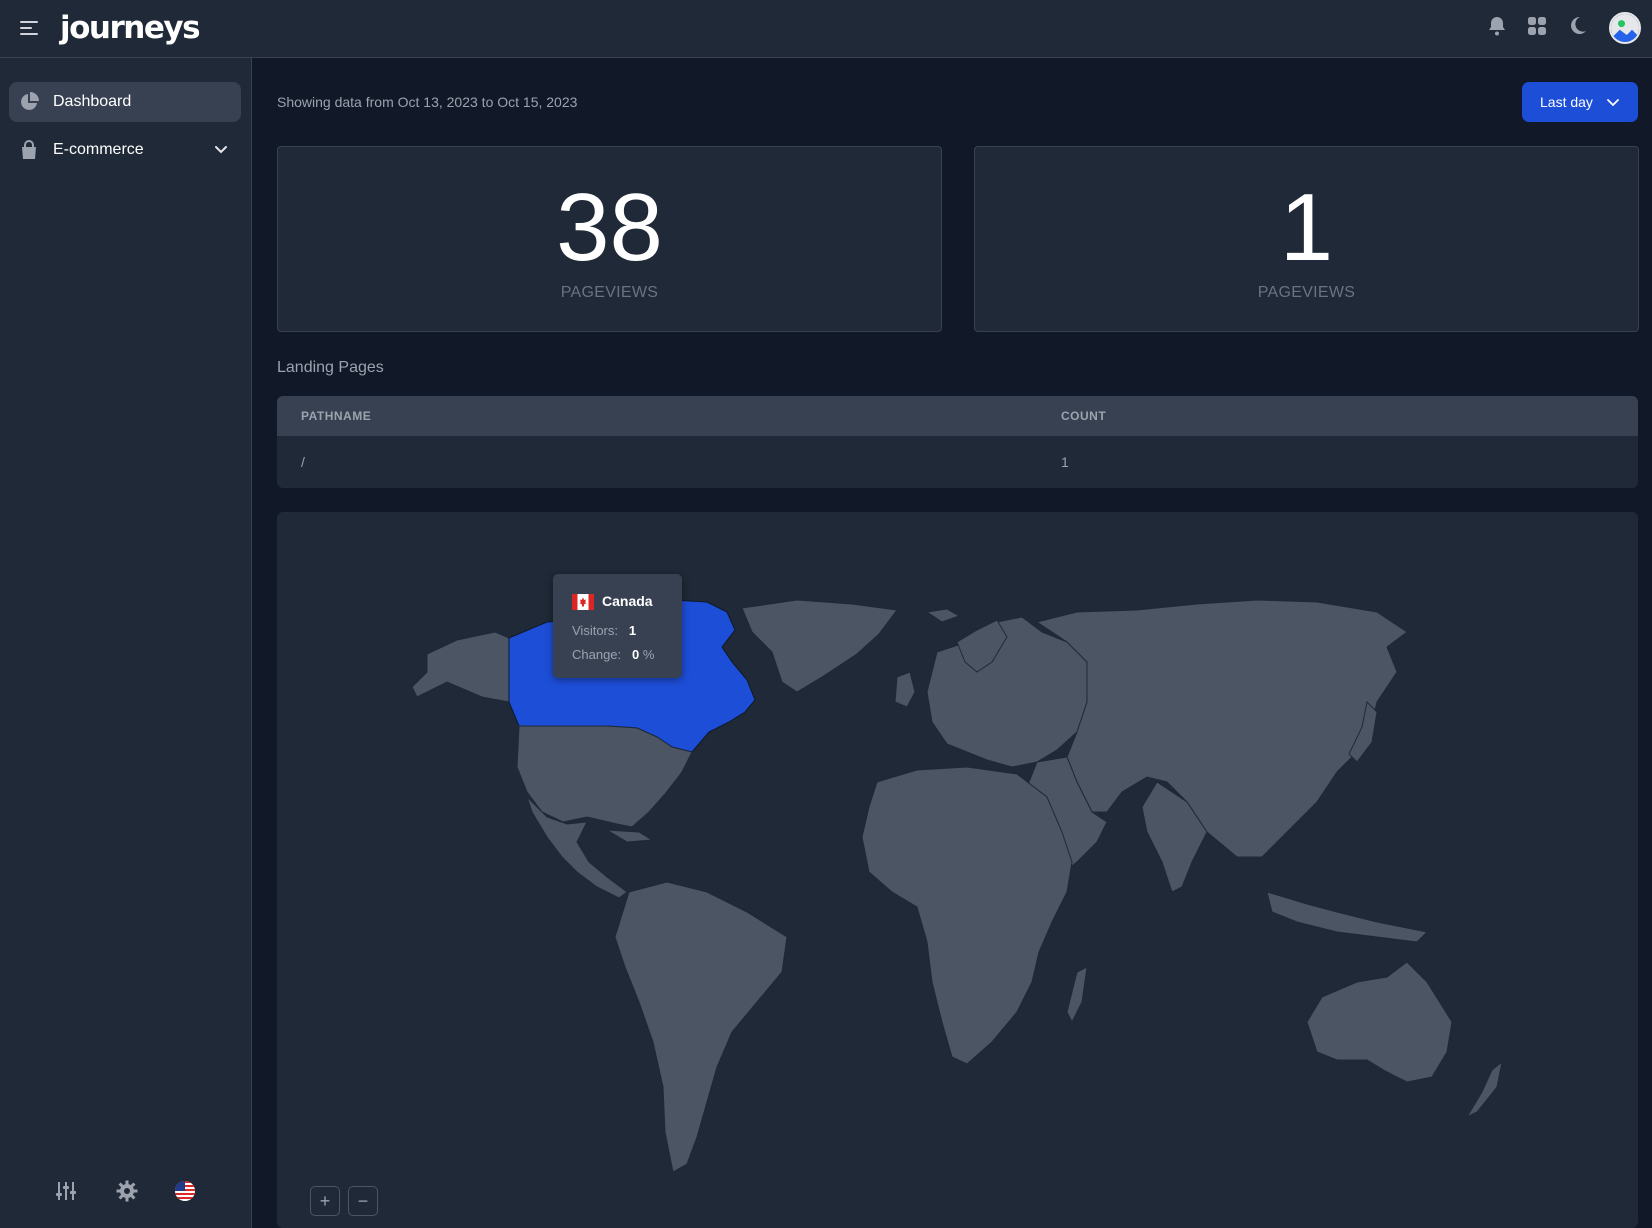  What do you see at coordinates (1484, 1089) in the screenshot?
I see `map-region-new-zealand` at bounding box center [1484, 1089].